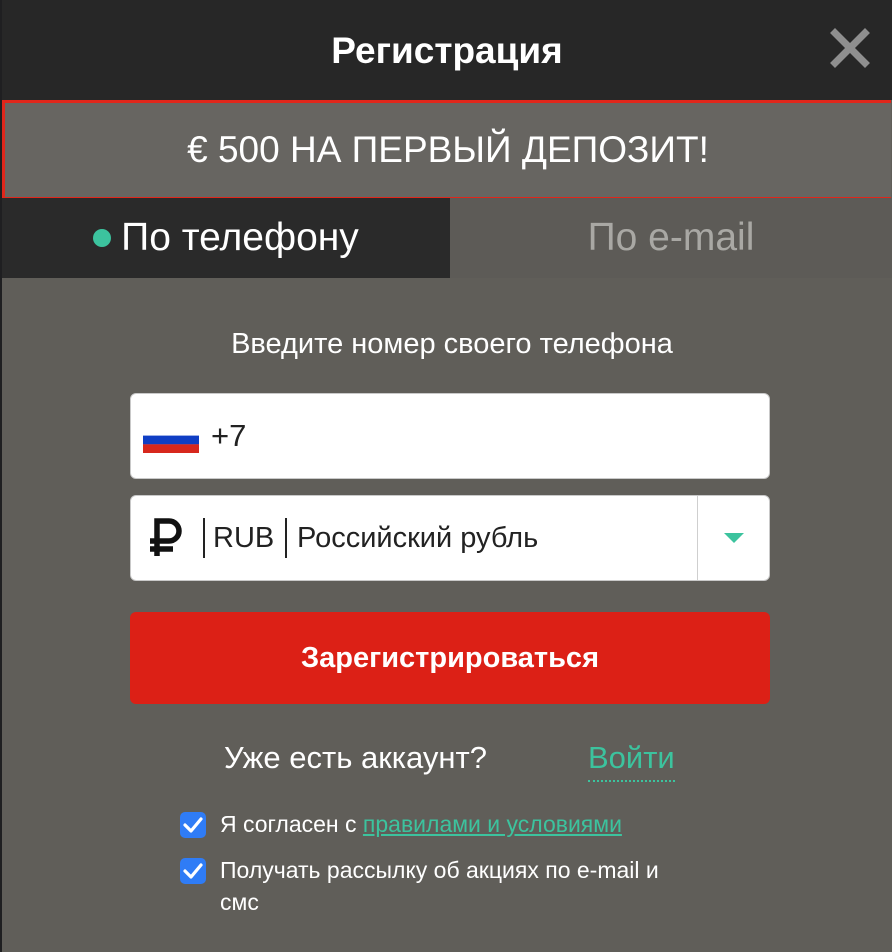 Image resolution: width=892 pixels, height=952 pixels. I want to click on chevron-down-icon, so click(734, 538).